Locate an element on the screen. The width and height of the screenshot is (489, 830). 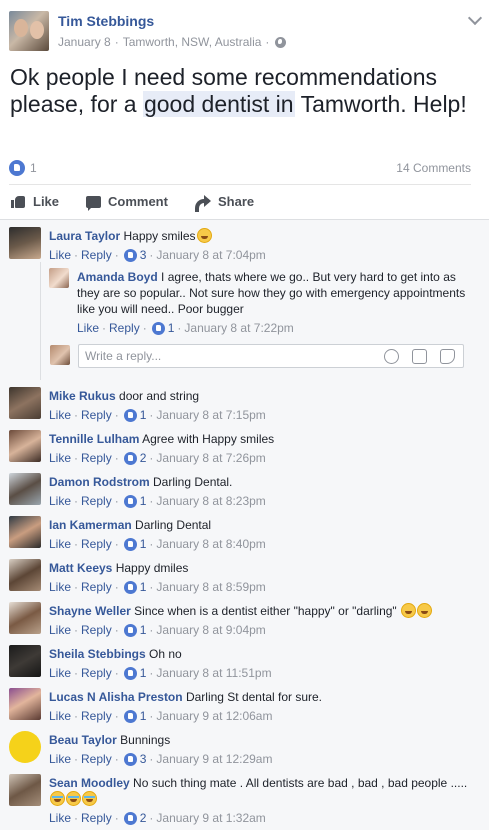
author-avatar is located at coordinates (29, 31).